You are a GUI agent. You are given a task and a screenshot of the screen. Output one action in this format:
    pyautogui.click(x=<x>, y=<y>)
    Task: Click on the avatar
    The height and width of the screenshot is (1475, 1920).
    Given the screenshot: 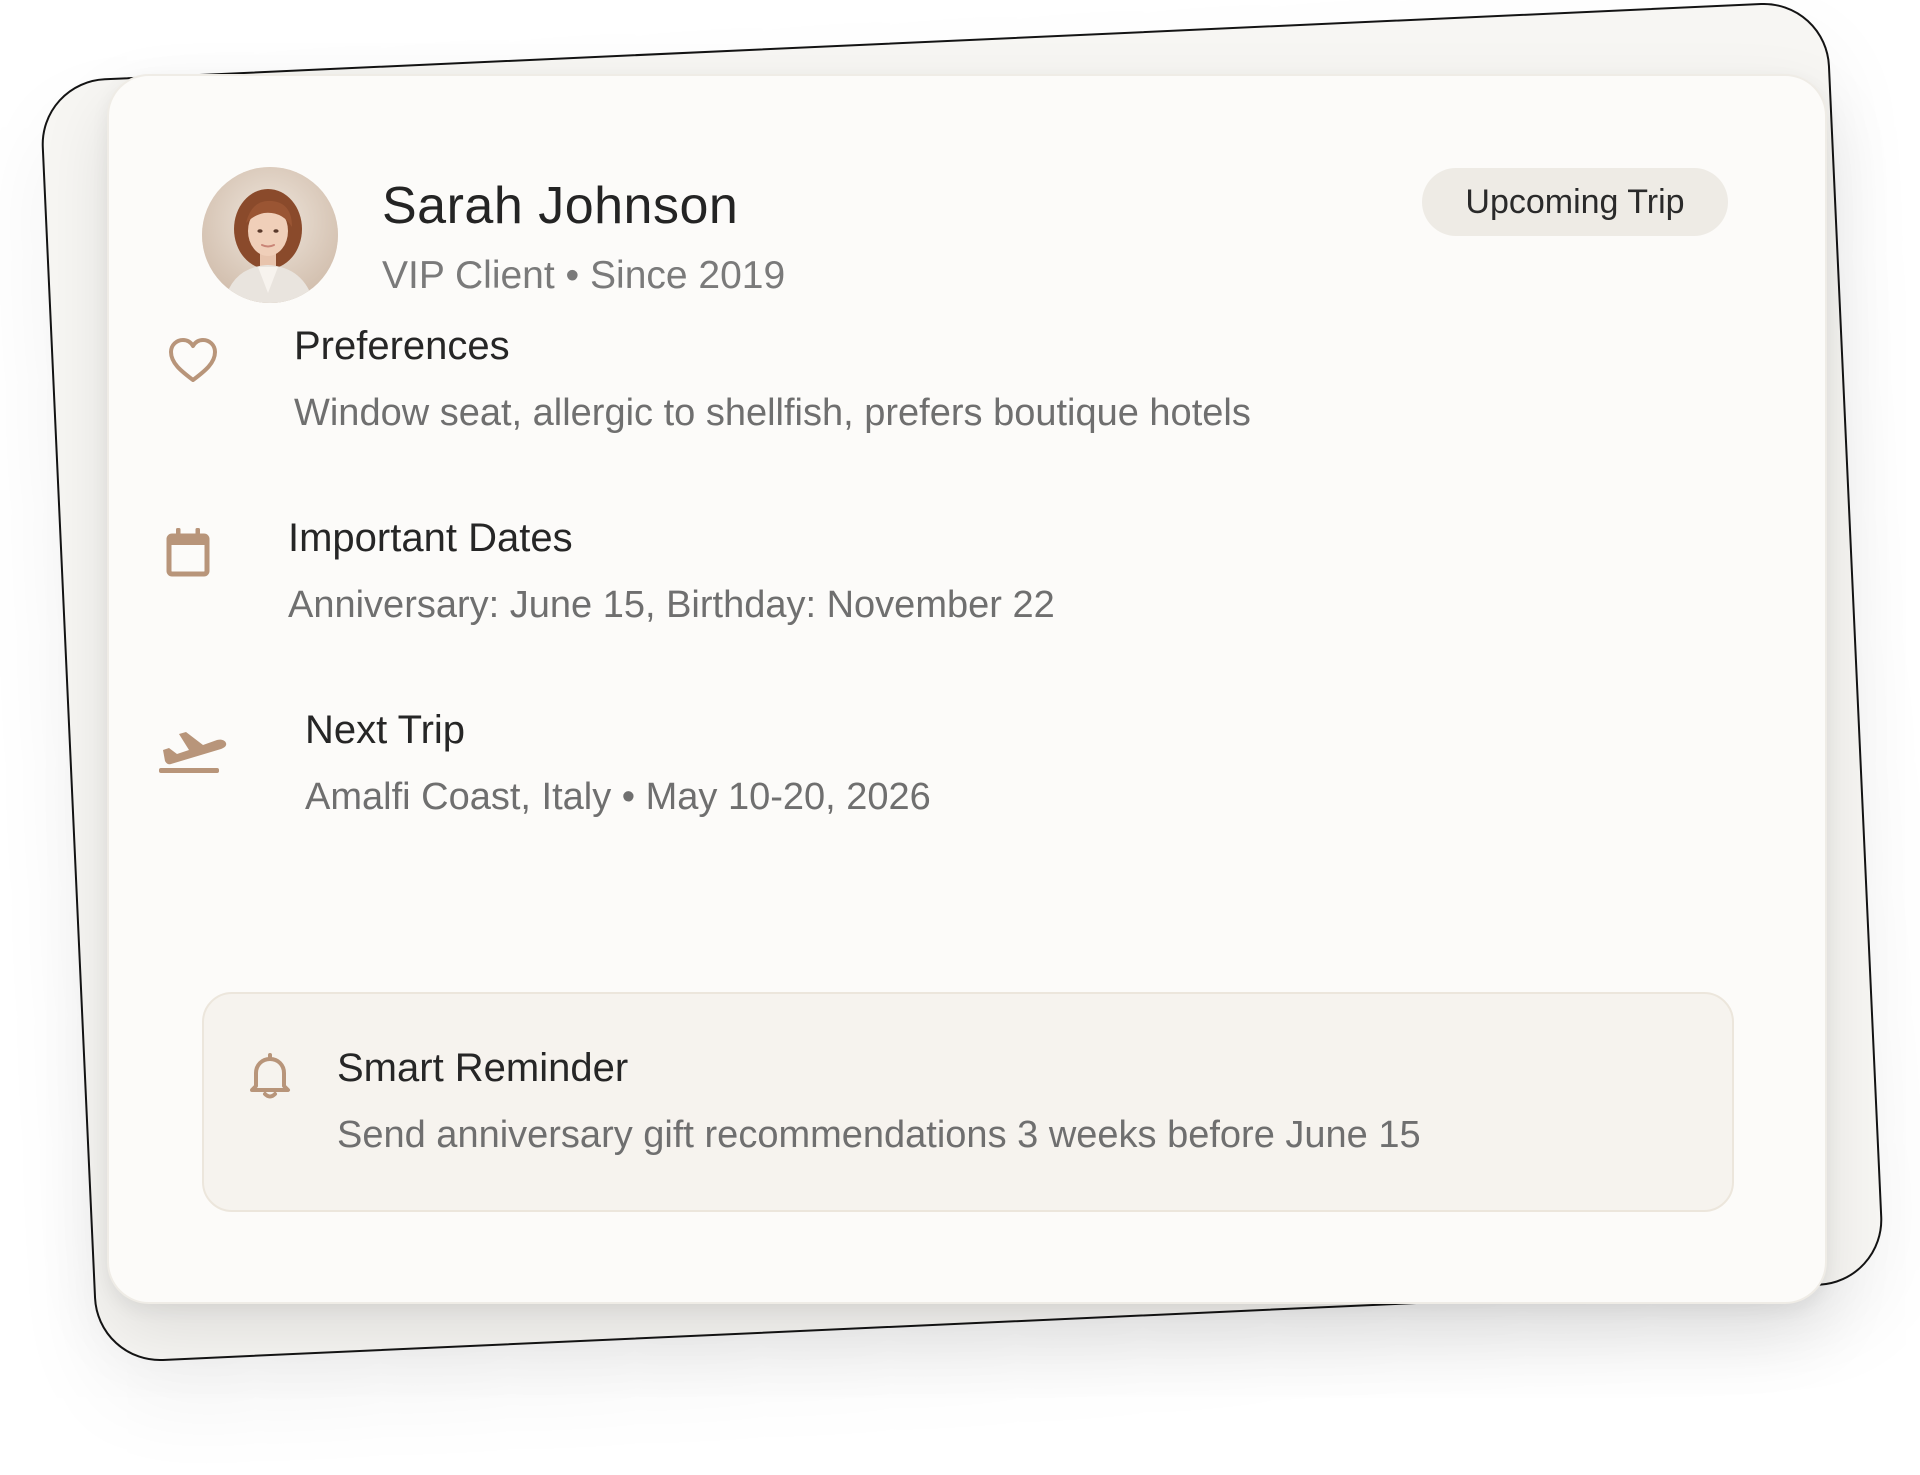 What is the action you would take?
    pyautogui.click(x=270, y=235)
    